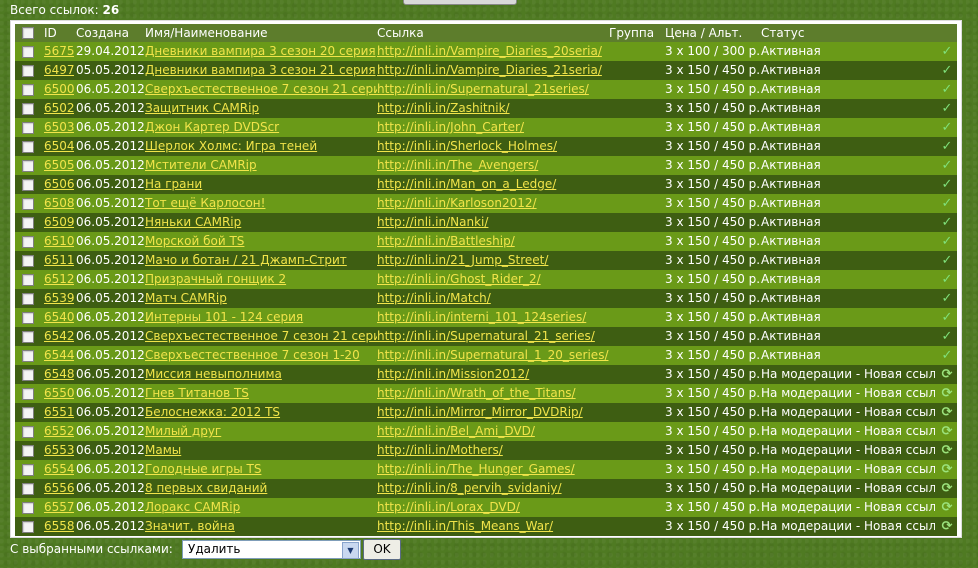  What do you see at coordinates (173, 184) in the screenshot?
I see `row-name-link: На грани` at bounding box center [173, 184].